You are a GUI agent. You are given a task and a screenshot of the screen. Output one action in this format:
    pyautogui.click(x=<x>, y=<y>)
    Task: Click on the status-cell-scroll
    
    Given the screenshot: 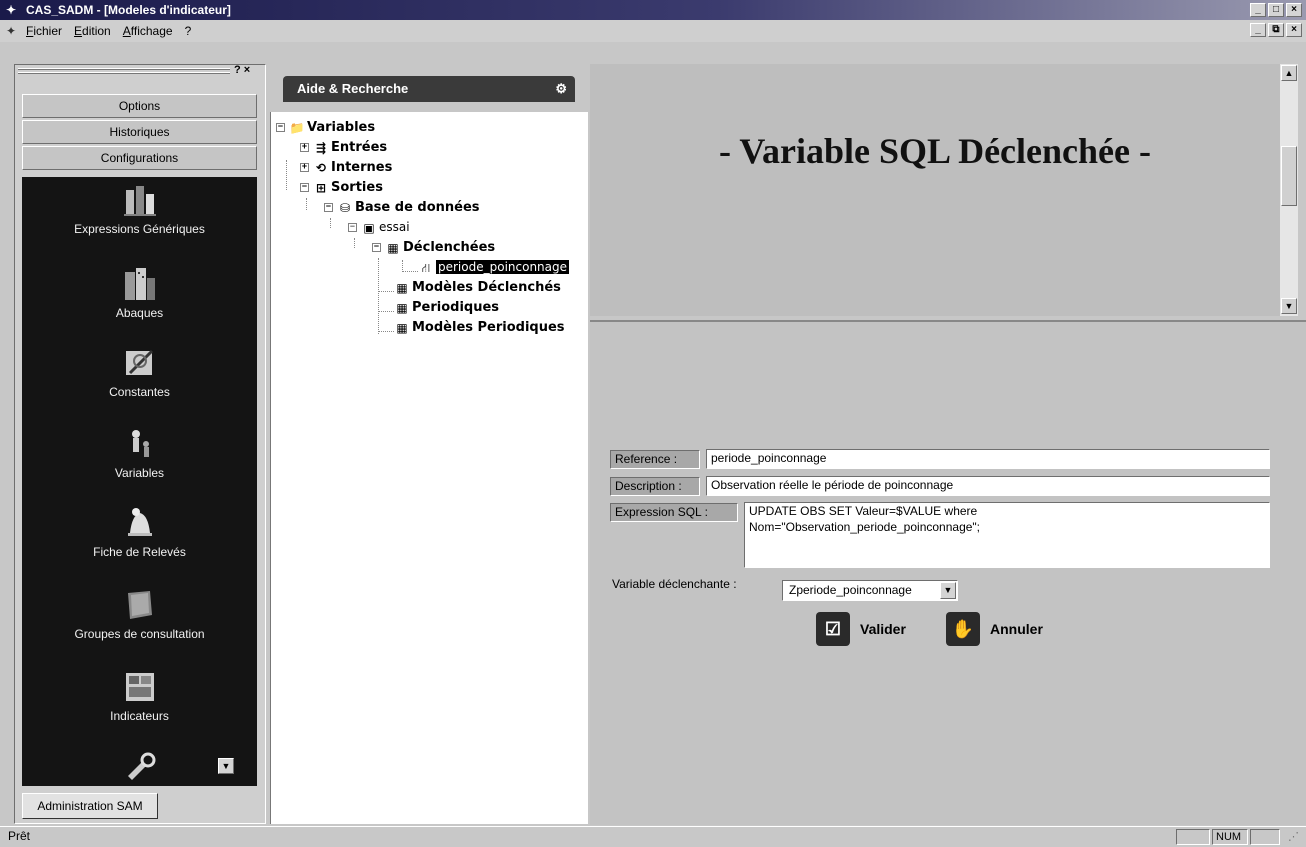 What is the action you would take?
    pyautogui.click(x=1265, y=837)
    